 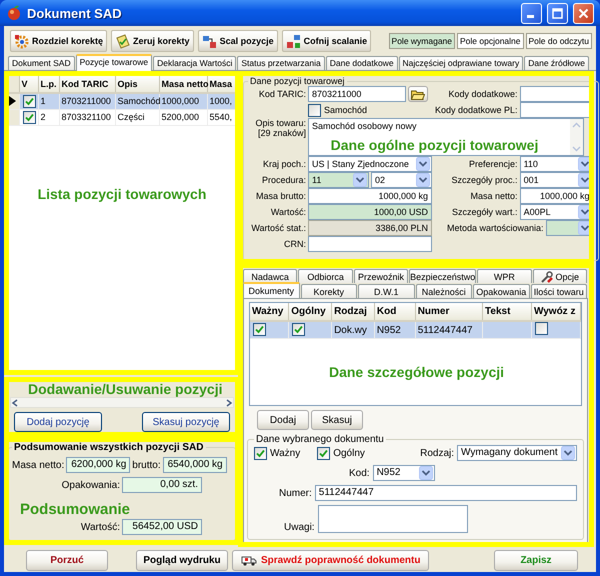 What do you see at coordinates (504, 276) in the screenshot?
I see `tab: WPR` at bounding box center [504, 276].